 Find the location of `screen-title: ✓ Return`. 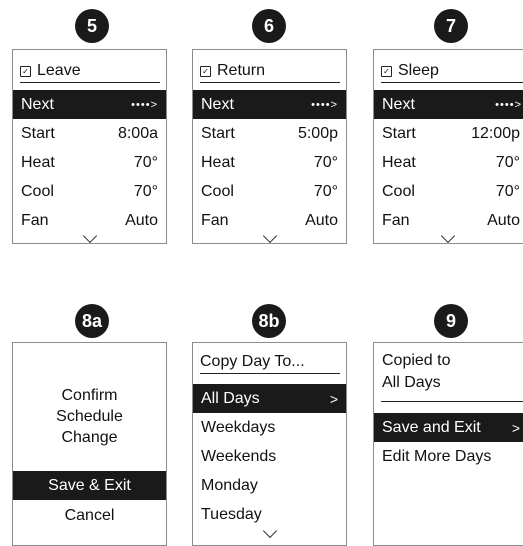

screen-title: ✓ Return is located at coordinates (232, 71).